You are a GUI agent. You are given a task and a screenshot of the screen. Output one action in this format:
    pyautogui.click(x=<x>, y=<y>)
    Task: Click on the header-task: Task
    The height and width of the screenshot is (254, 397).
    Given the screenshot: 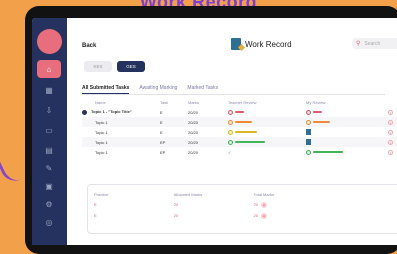 What is the action you would take?
    pyautogui.click(x=164, y=102)
    